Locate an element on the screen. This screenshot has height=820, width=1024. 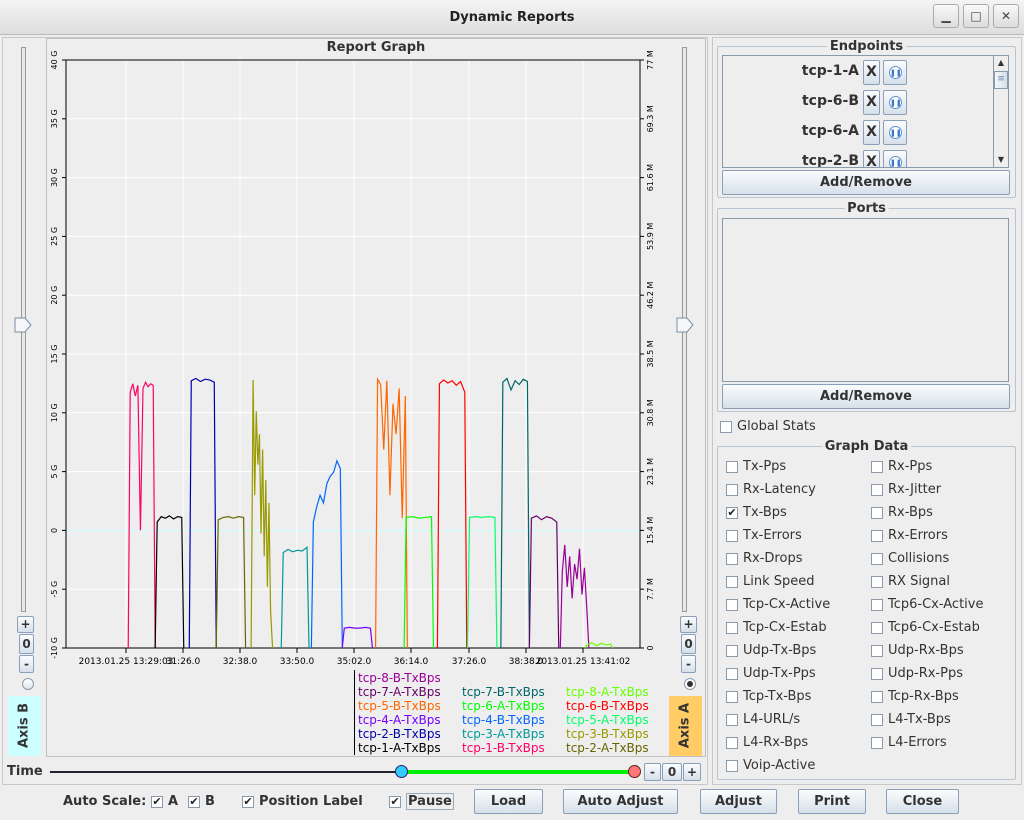
endpoints-scrollbar: ▲ ≡ ▼ is located at coordinates (1000, 111).